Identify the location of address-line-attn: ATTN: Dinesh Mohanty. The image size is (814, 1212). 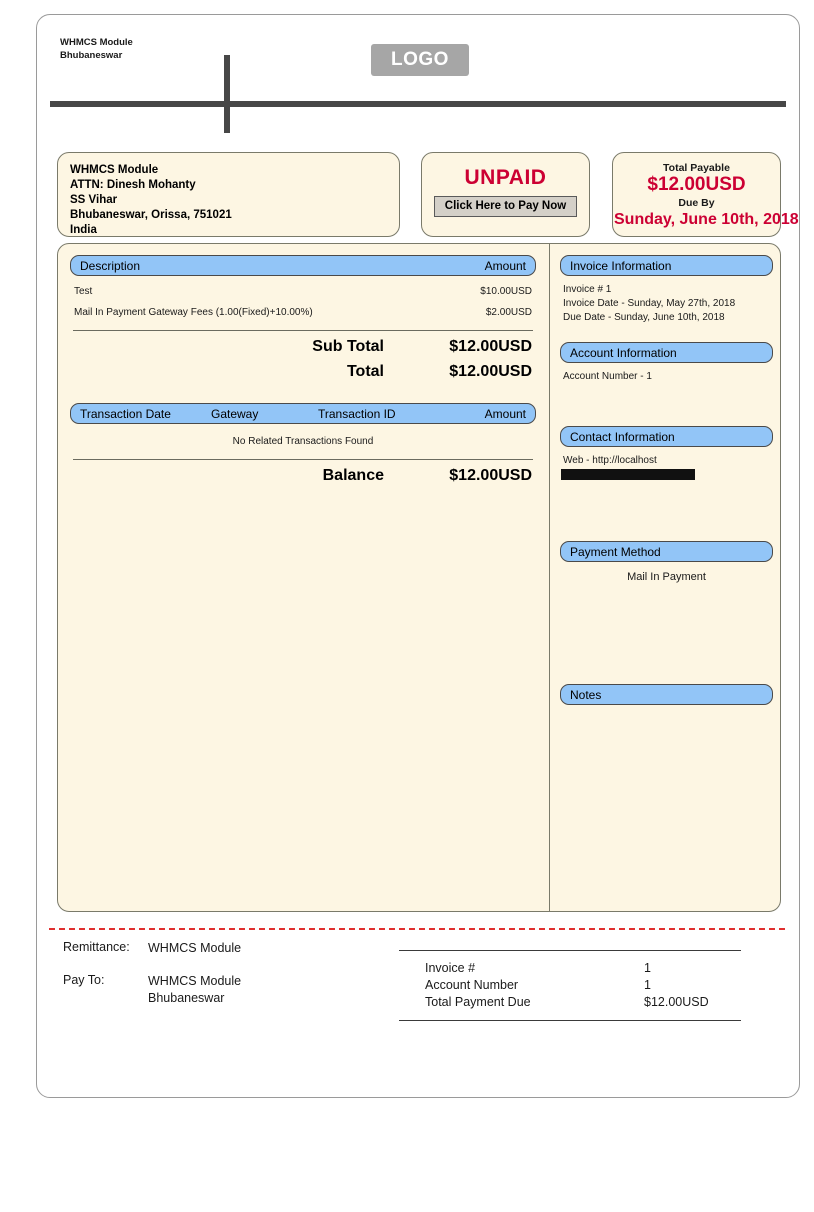
(133, 185).